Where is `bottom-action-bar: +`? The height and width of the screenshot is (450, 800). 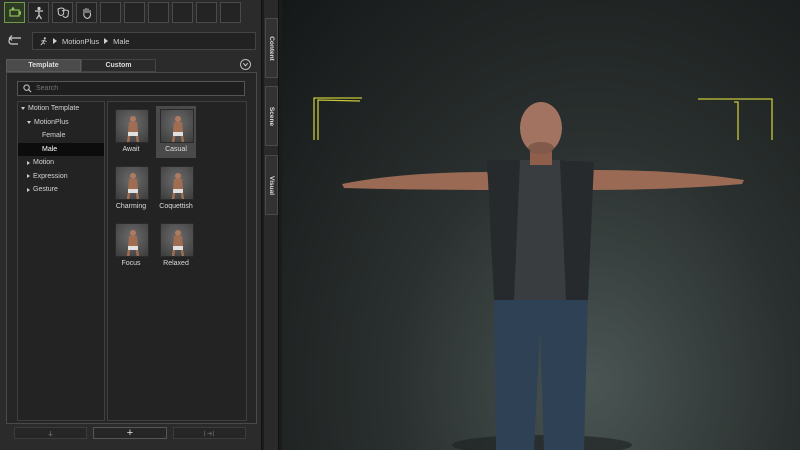 bottom-action-bar: + is located at coordinates (130, 433).